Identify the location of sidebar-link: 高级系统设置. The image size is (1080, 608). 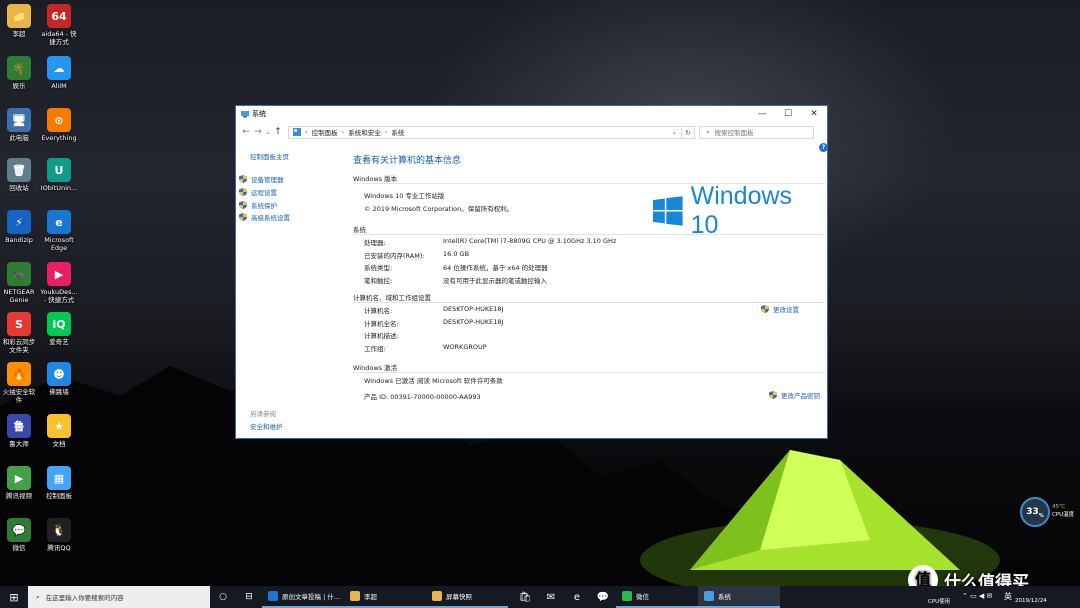
(264, 217).